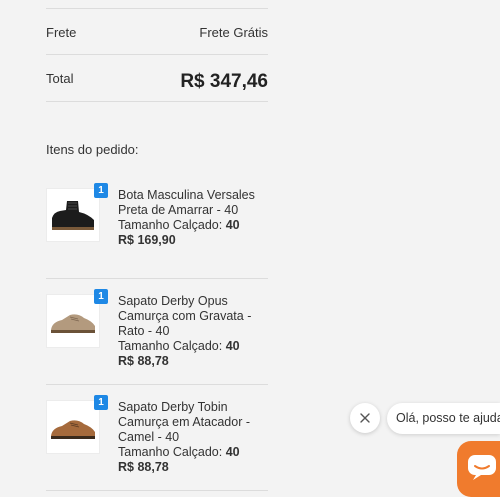 The width and height of the screenshot is (500, 497). Describe the element at coordinates (482, 467) in the screenshot. I see `chat-icon` at that location.